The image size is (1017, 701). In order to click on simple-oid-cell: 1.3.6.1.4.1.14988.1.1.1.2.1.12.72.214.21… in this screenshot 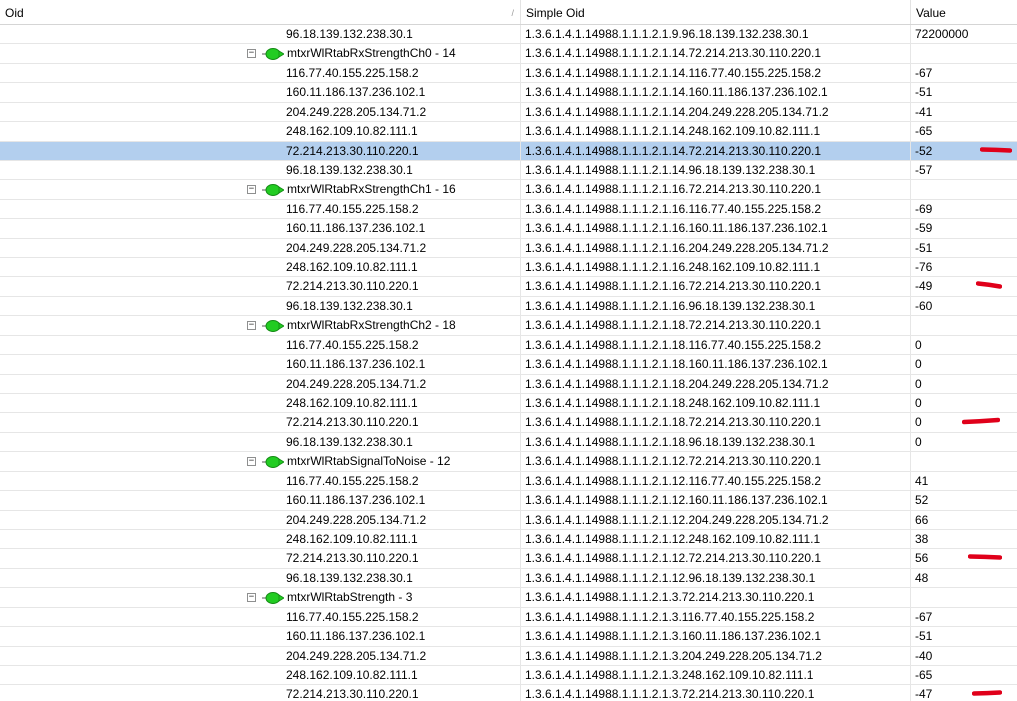, I will do `click(716, 558)`.